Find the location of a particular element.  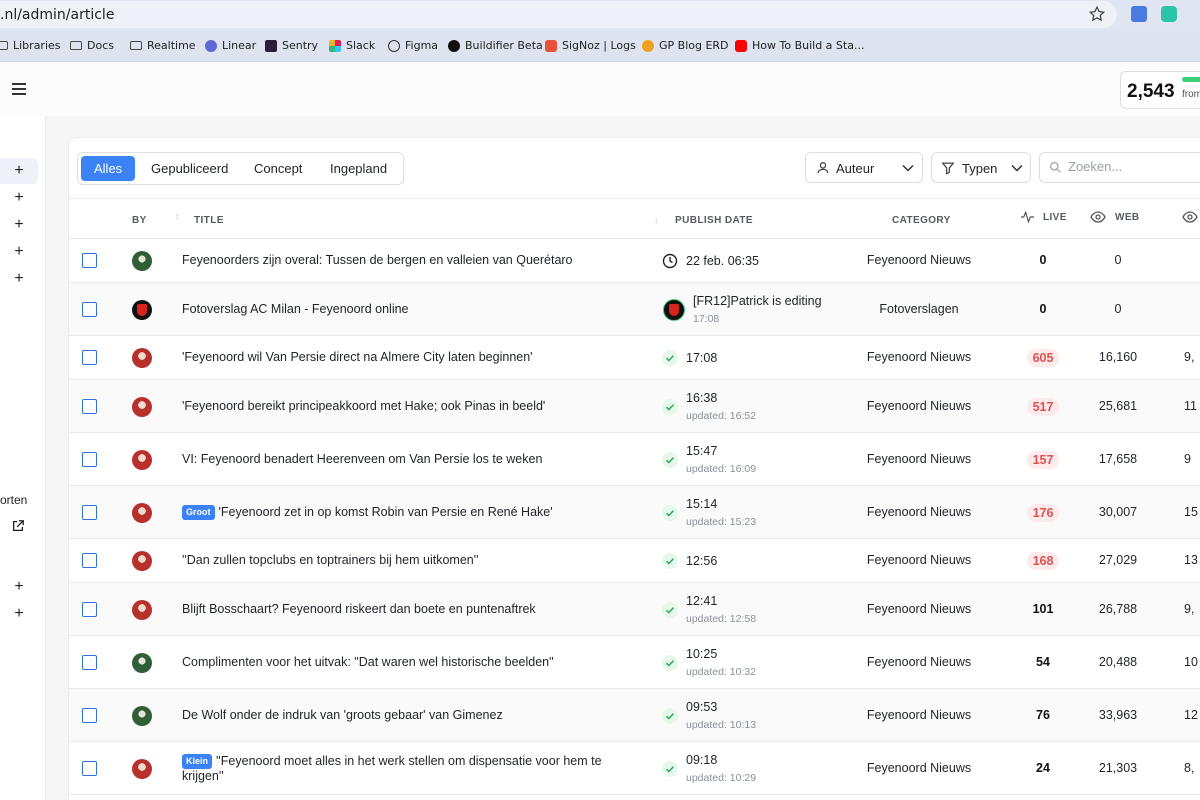

article-category: Fotoverslagen is located at coordinates (919, 308).